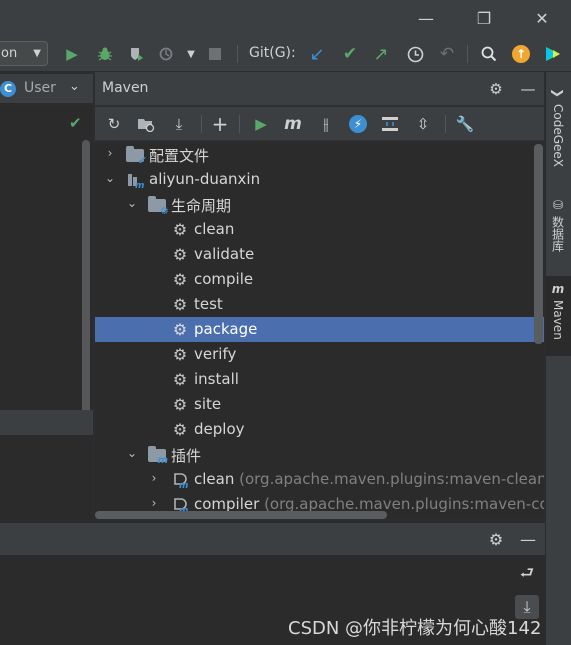 The width and height of the screenshot is (571, 645). Describe the element at coordinates (136, 54) in the screenshot. I see `coverage-shield-icon` at that location.